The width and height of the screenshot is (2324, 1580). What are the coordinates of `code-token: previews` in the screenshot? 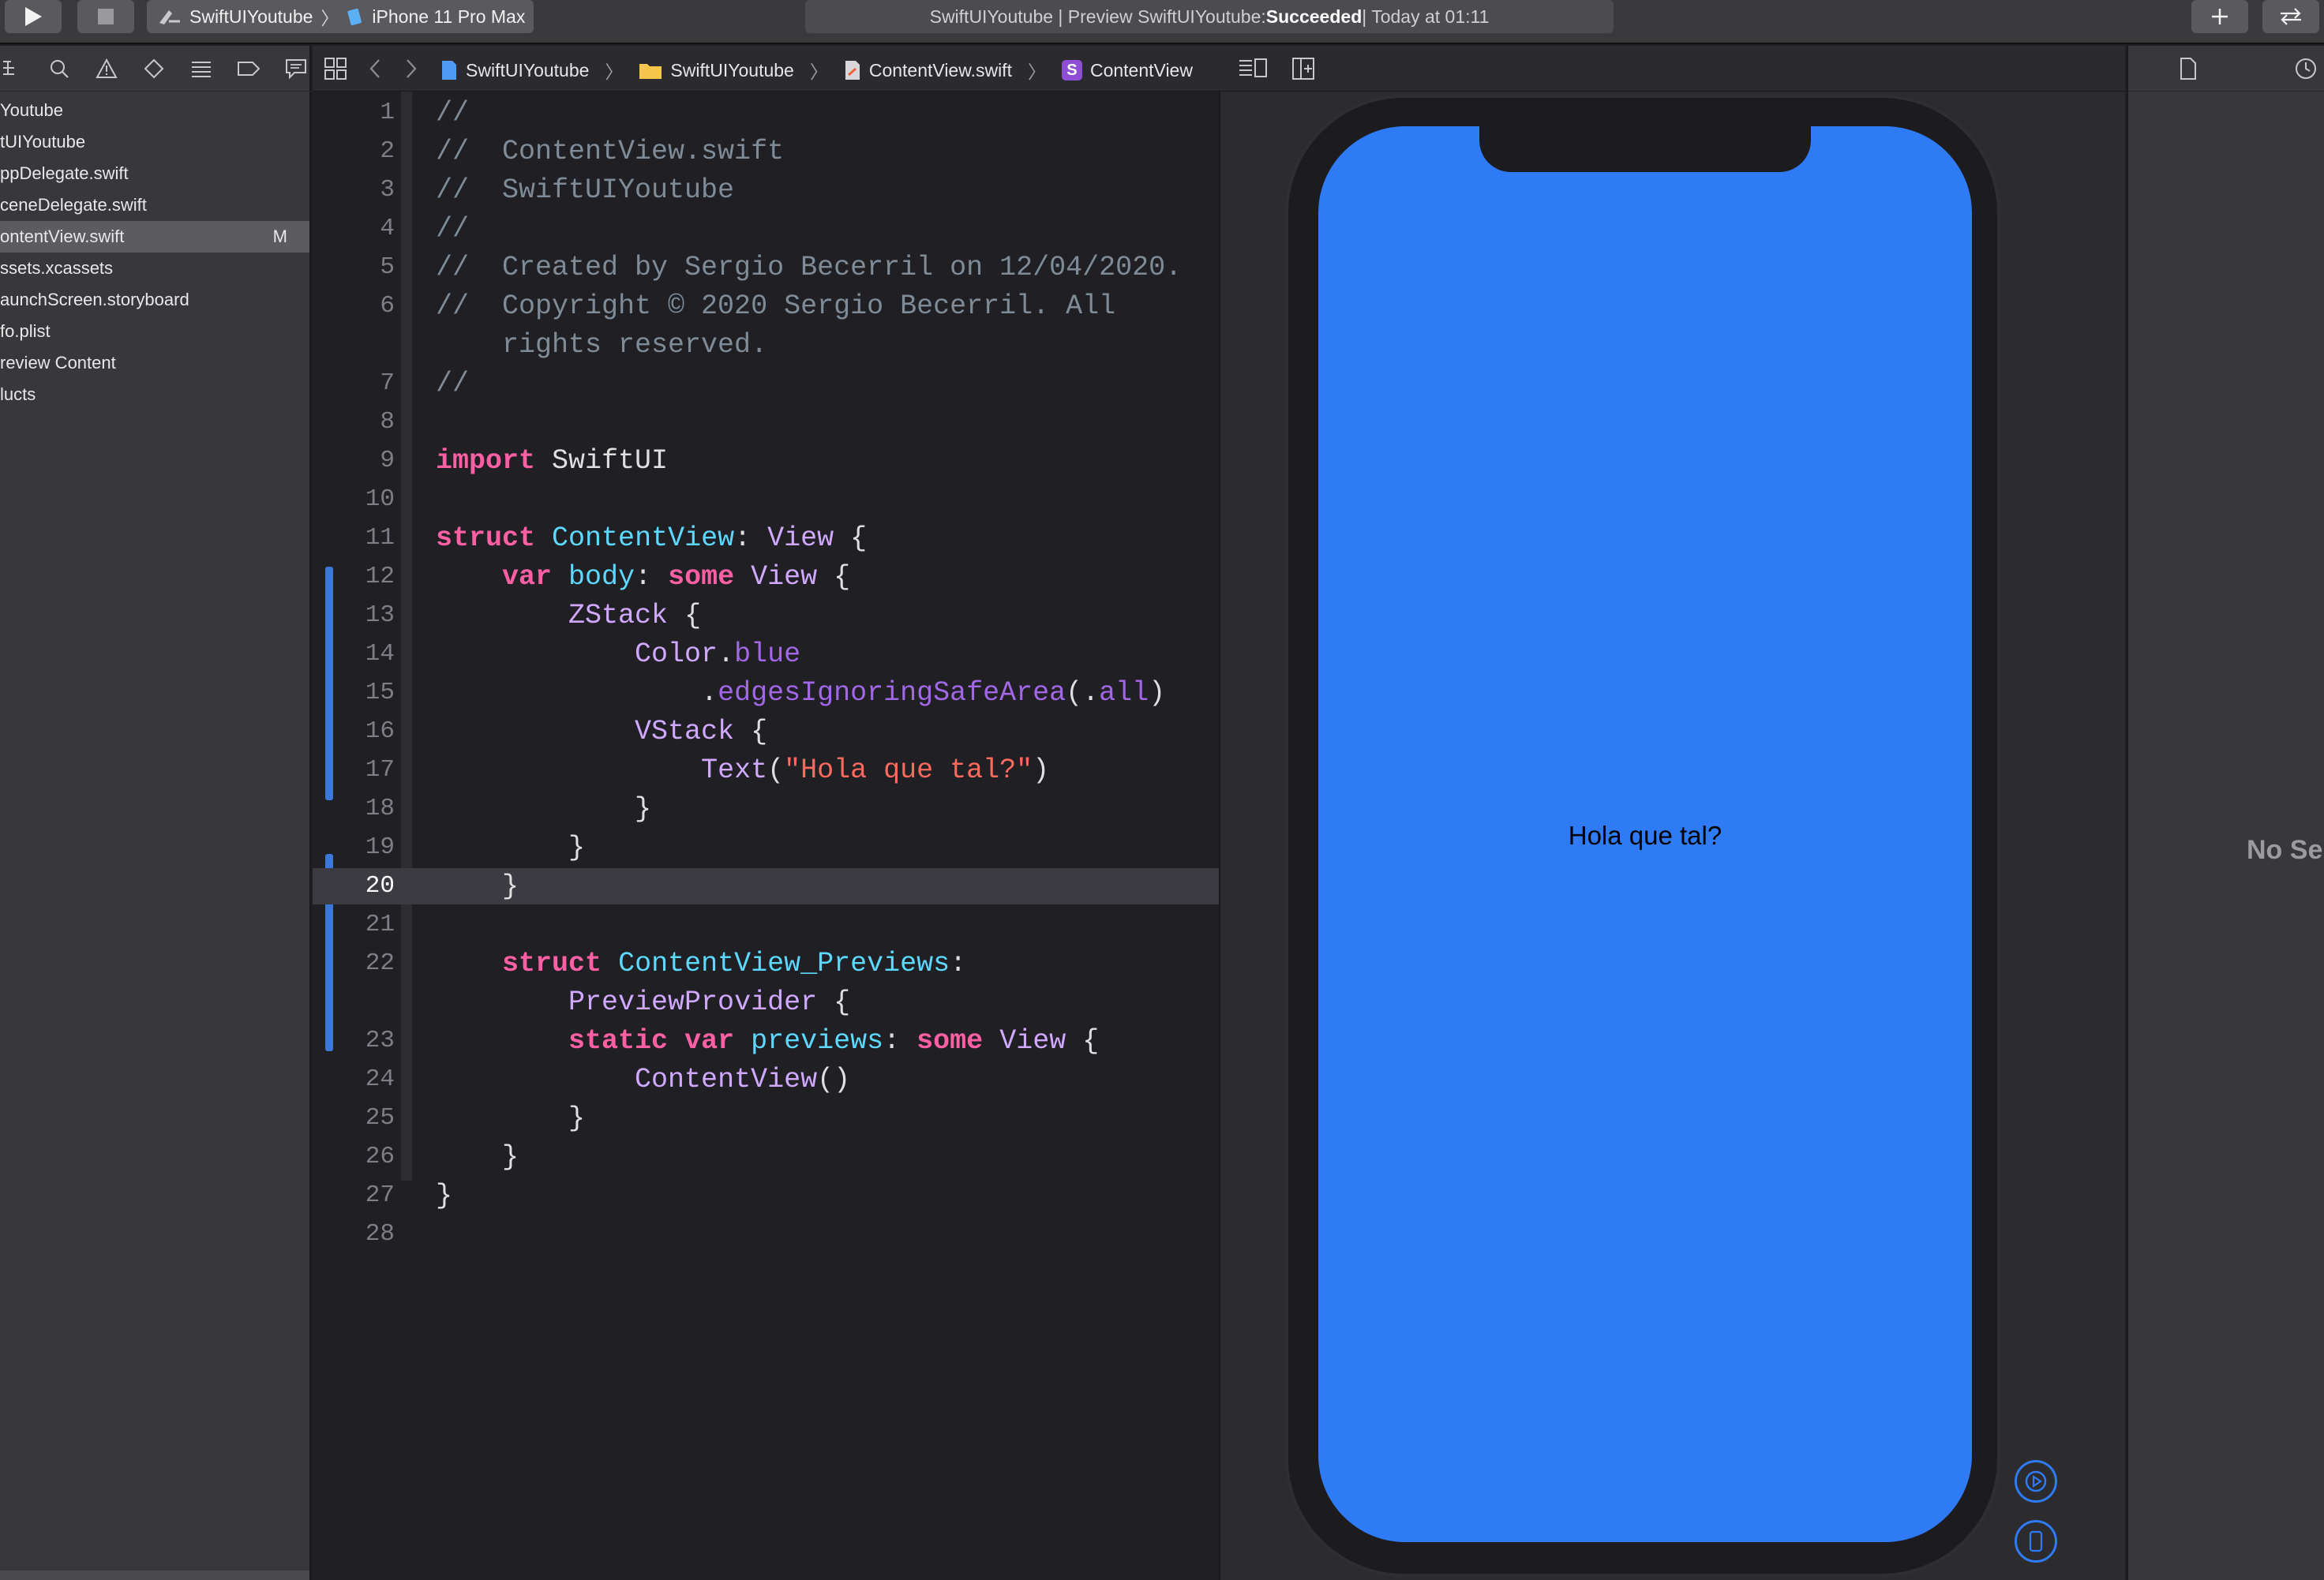 It's located at (817, 1041).